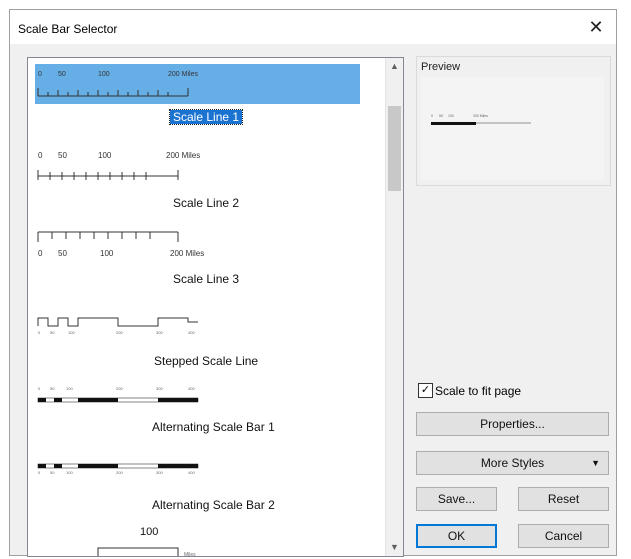  Describe the element at coordinates (213, 427) in the screenshot. I see `list-item-label: Alternating Scale Bar 1` at that location.